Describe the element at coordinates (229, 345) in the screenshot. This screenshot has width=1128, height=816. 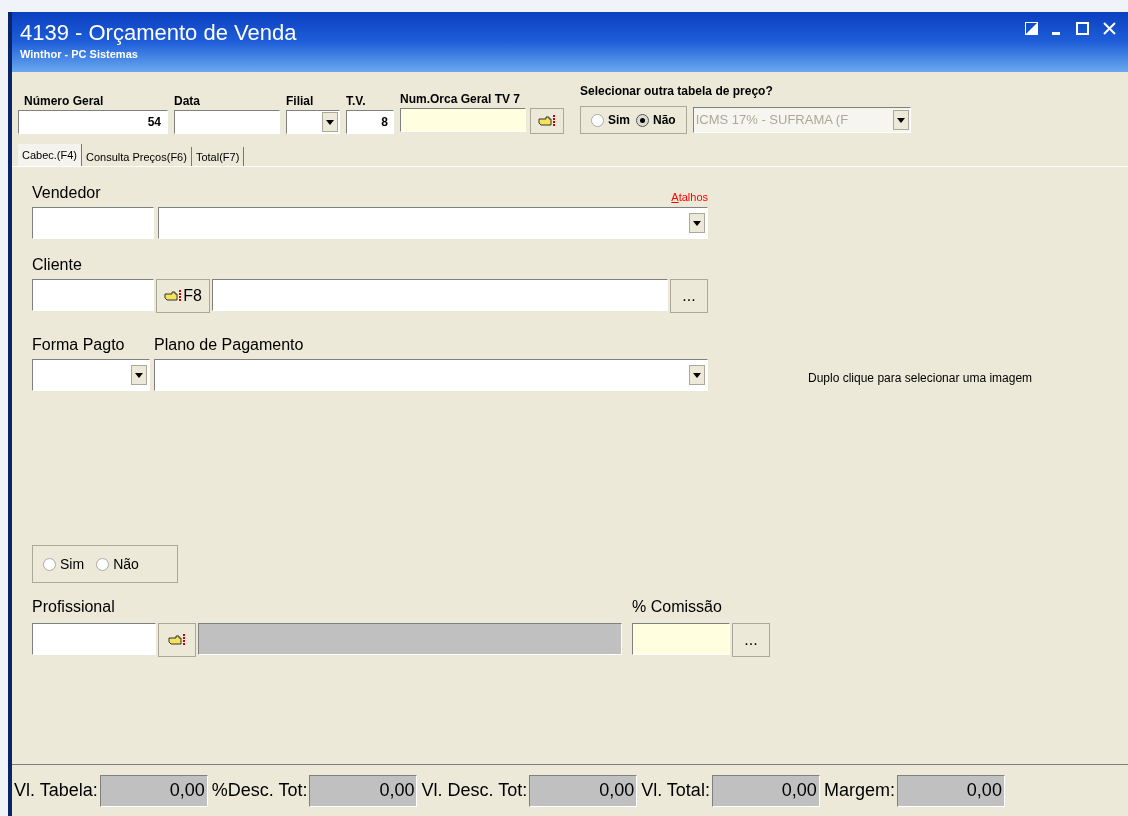
I see `field-label: Plano de Pagamento` at that location.